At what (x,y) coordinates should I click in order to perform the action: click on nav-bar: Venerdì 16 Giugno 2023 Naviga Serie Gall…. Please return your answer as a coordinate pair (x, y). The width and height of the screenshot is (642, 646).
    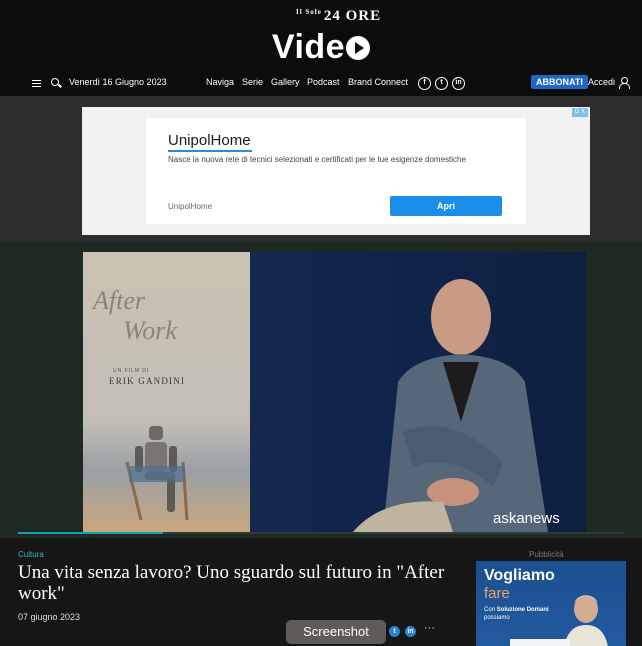
    Looking at the image, I should click on (321, 83).